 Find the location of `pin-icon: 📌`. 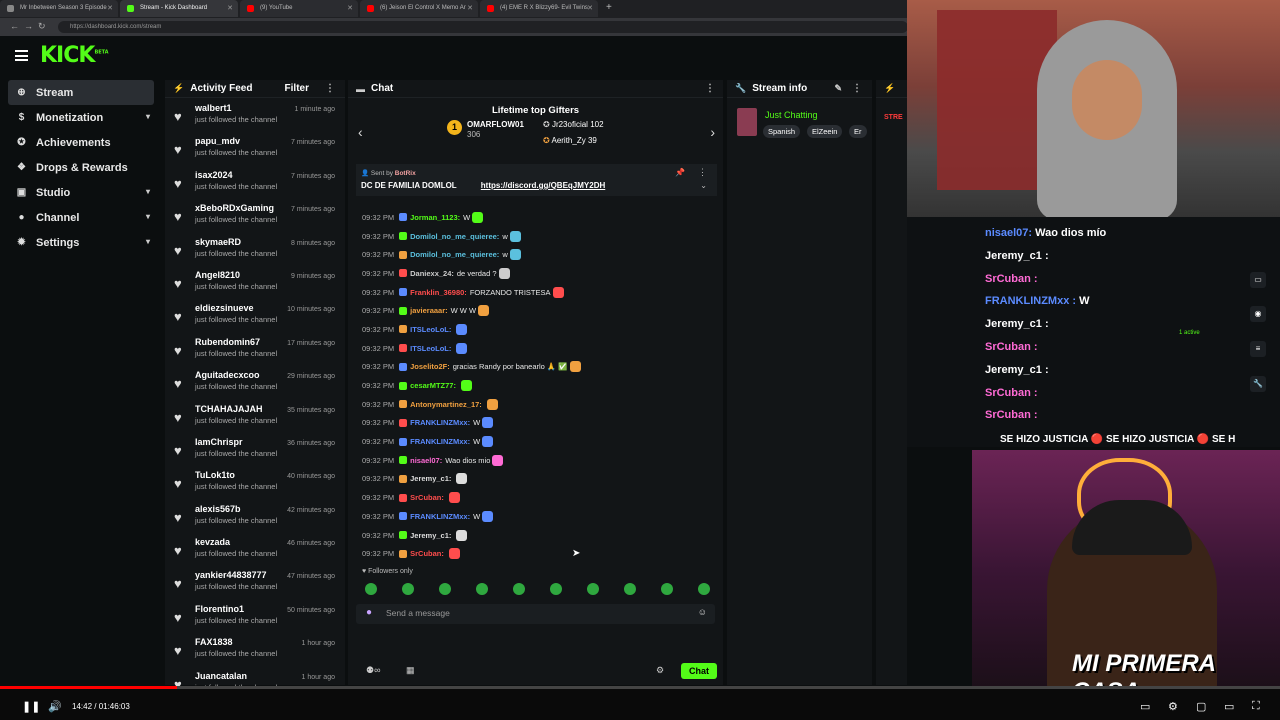

pin-icon: 📌 is located at coordinates (680, 172).